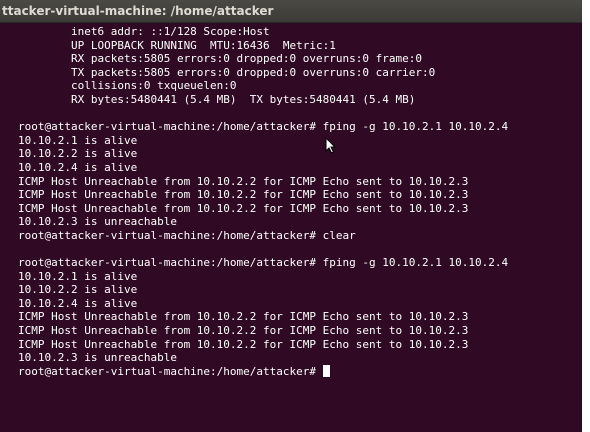 This screenshot has height=432, width=590. Describe the element at coordinates (295, 11) in the screenshot. I see `window-titlebar: ttacker-virtual-machine: /home/attacker` at that location.